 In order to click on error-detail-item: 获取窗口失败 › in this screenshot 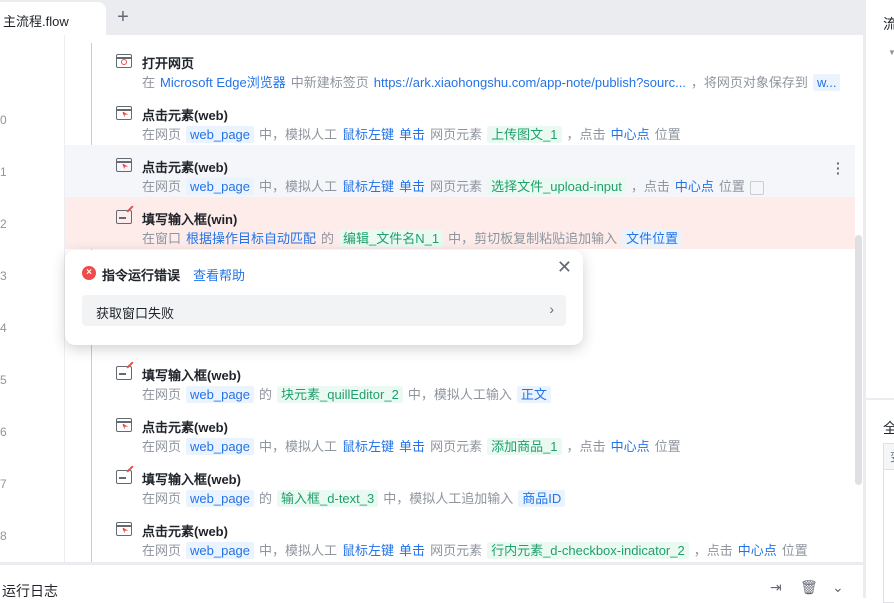, I will do `click(324, 310)`.